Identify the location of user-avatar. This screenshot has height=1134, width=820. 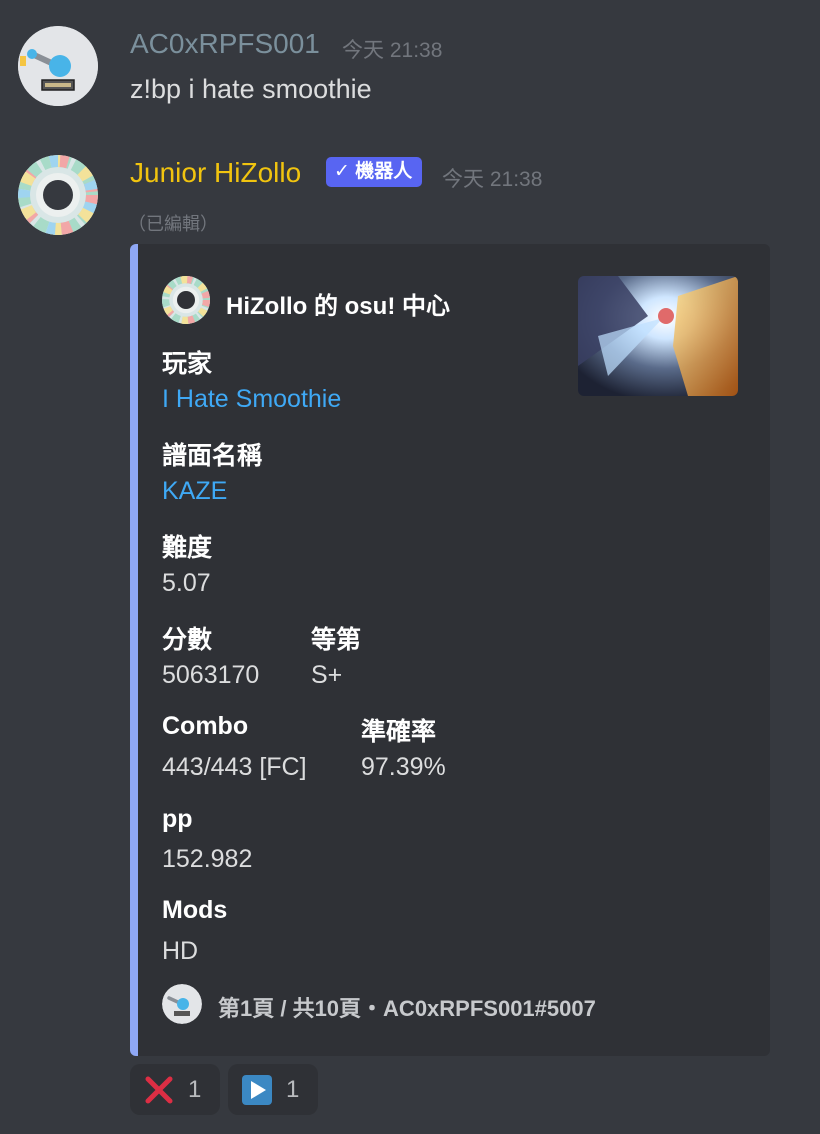
(58, 66).